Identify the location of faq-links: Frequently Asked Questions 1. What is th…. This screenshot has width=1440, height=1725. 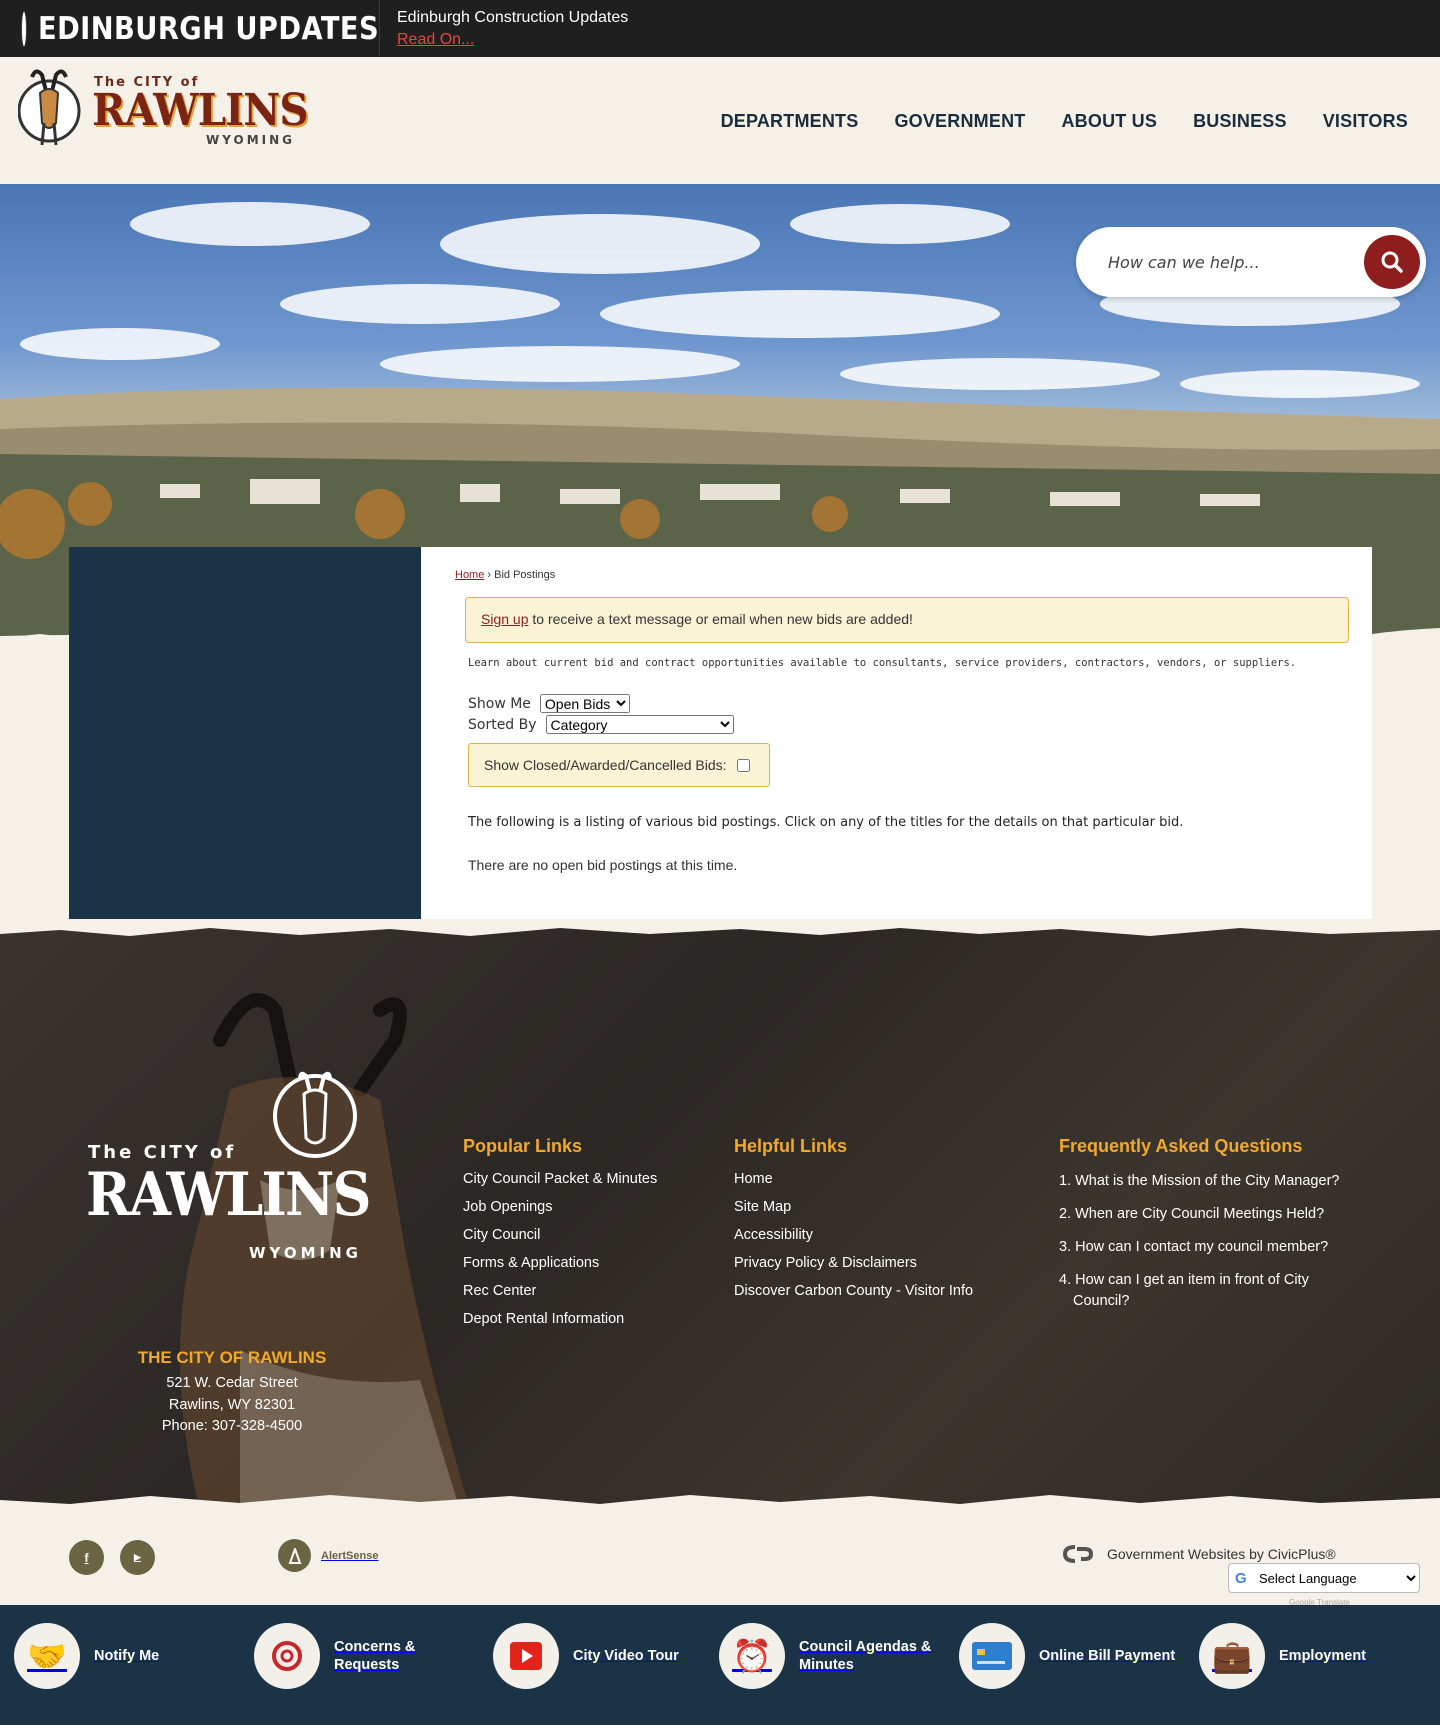
(1209, 1230).